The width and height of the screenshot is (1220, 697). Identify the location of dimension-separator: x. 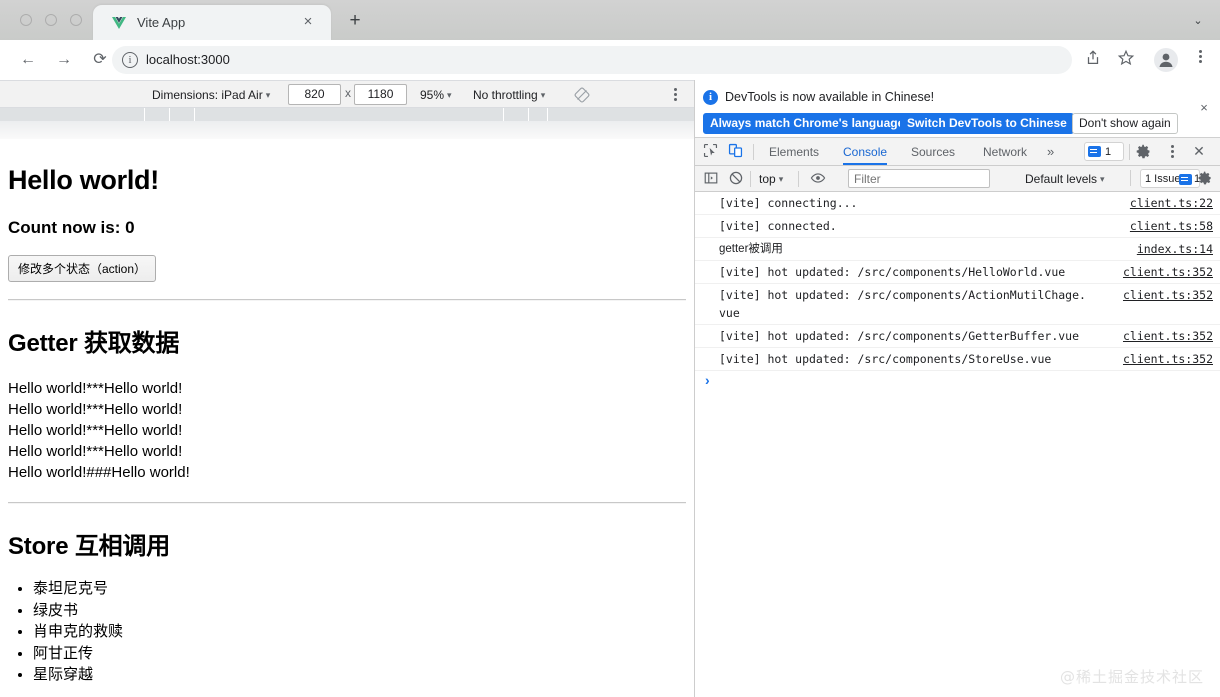
(348, 93).